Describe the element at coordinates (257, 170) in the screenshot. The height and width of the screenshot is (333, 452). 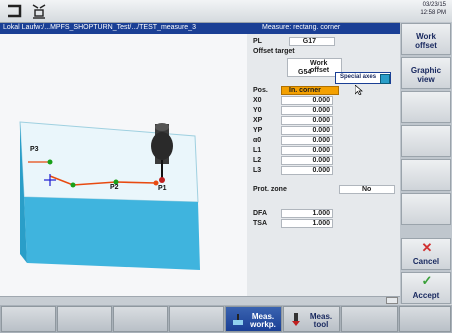
I see `param-row-label: L3` at that location.